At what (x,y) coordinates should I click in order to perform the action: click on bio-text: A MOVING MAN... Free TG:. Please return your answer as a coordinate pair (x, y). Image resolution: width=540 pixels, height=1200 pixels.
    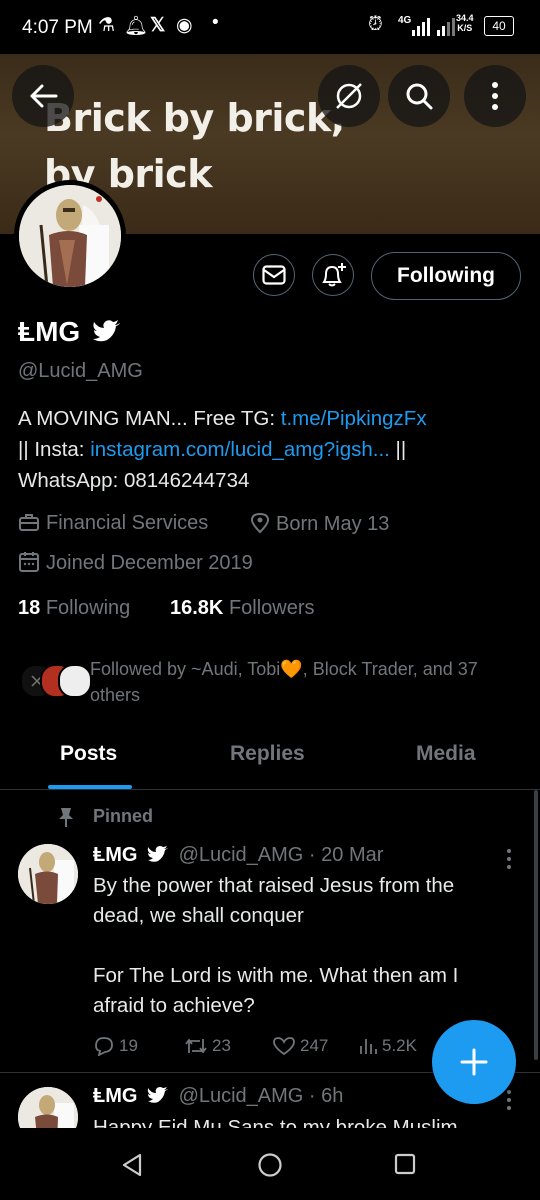
    Looking at the image, I should click on (149, 418).